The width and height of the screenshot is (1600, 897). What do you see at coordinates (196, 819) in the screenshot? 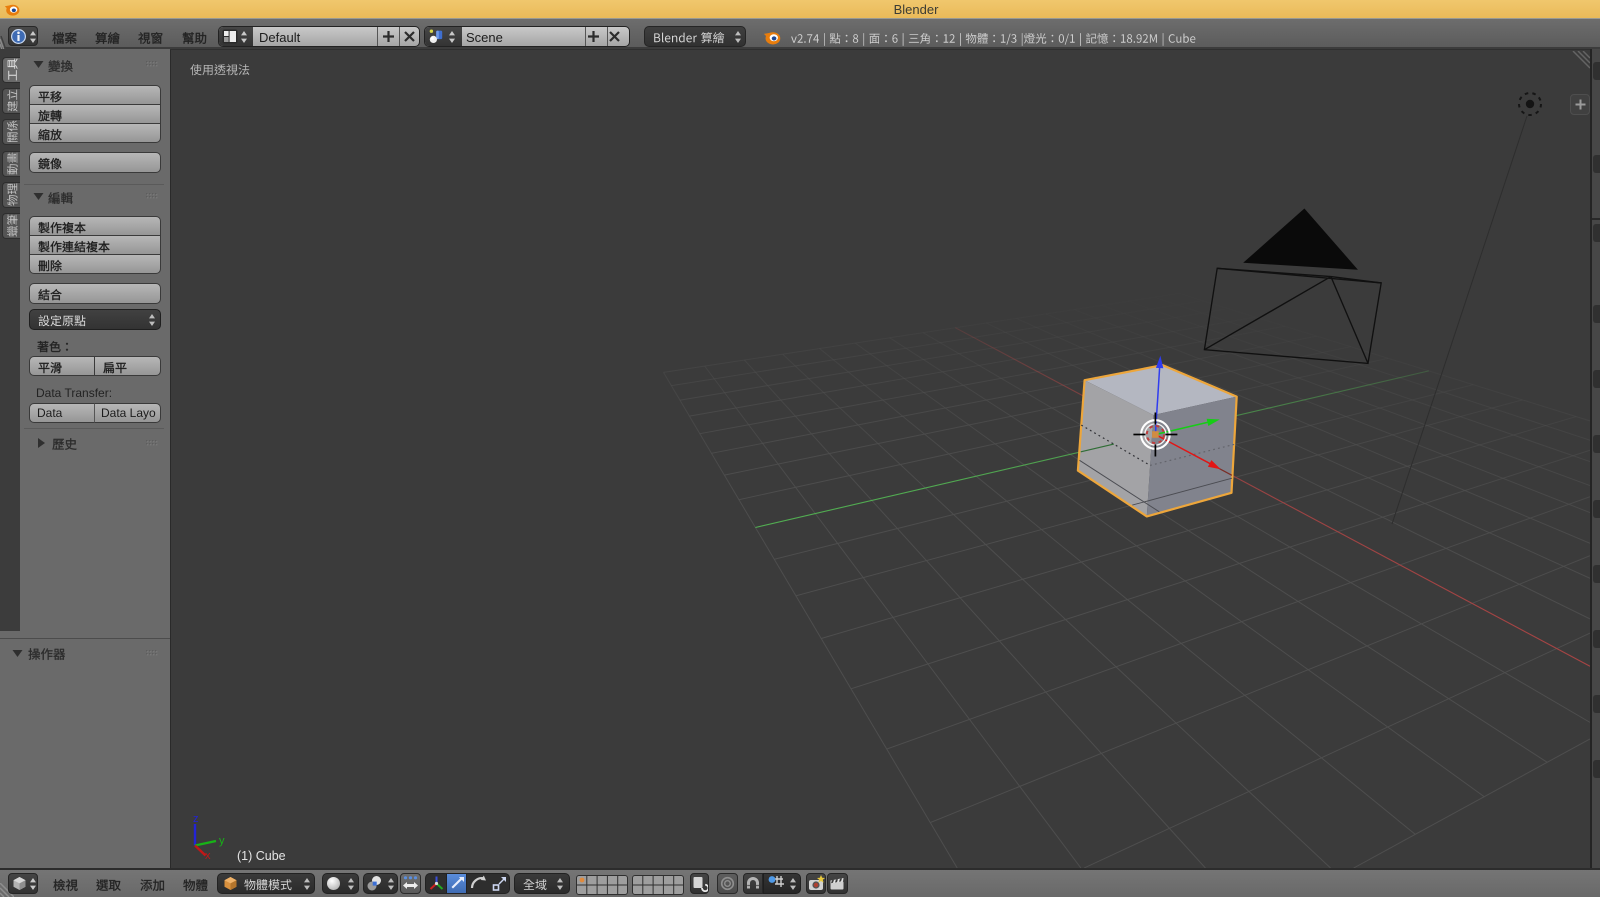
I see `svg-text: z` at bounding box center [196, 819].